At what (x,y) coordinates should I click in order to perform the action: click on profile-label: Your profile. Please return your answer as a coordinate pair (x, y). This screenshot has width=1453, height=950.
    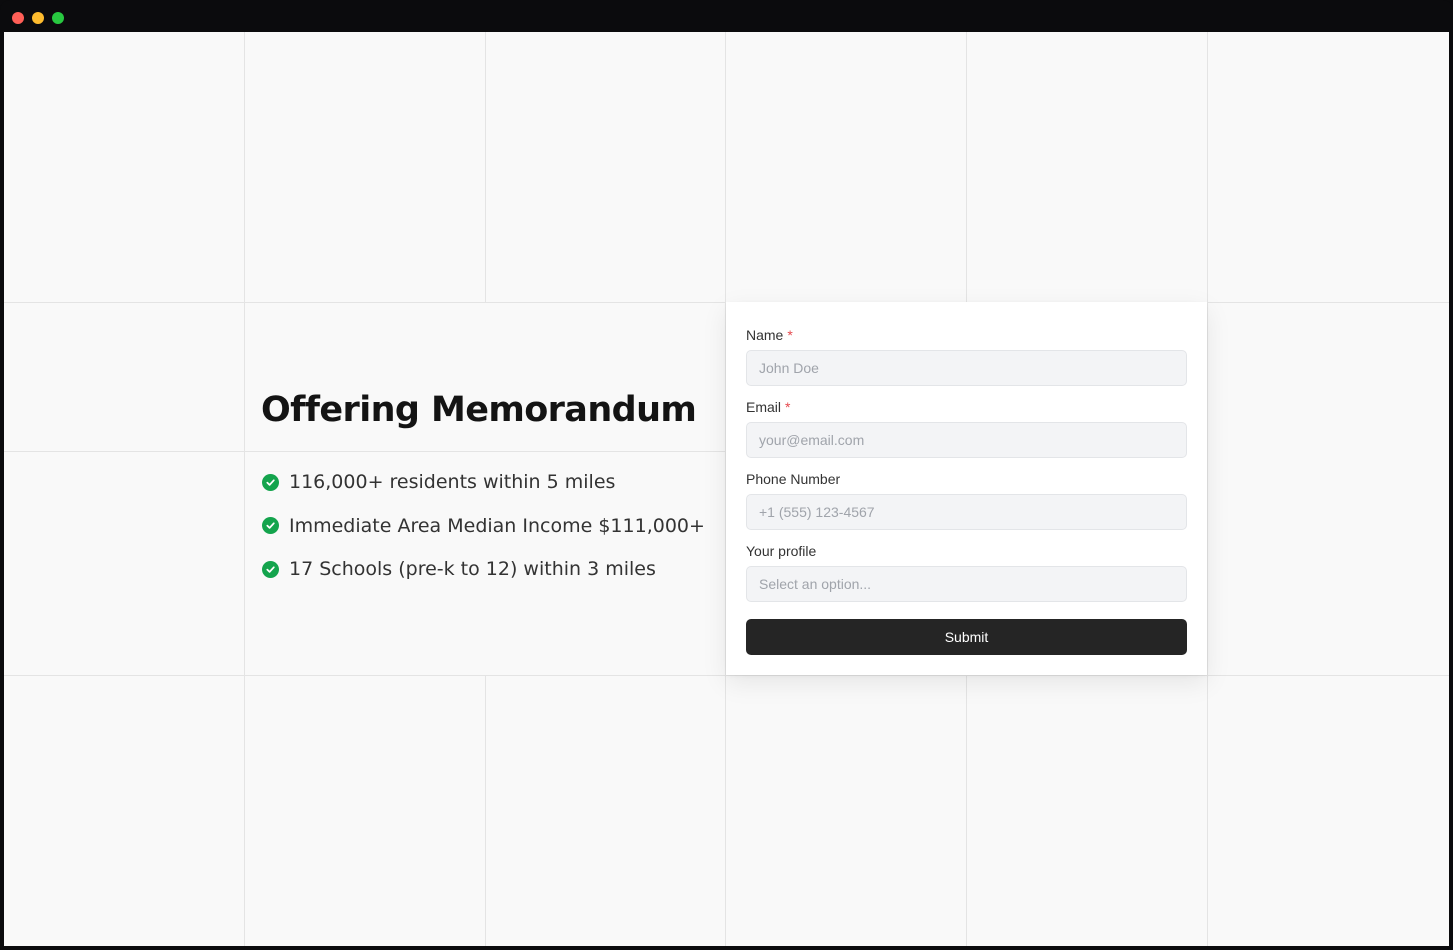
    Looking at the image, I should click on (781, 551).